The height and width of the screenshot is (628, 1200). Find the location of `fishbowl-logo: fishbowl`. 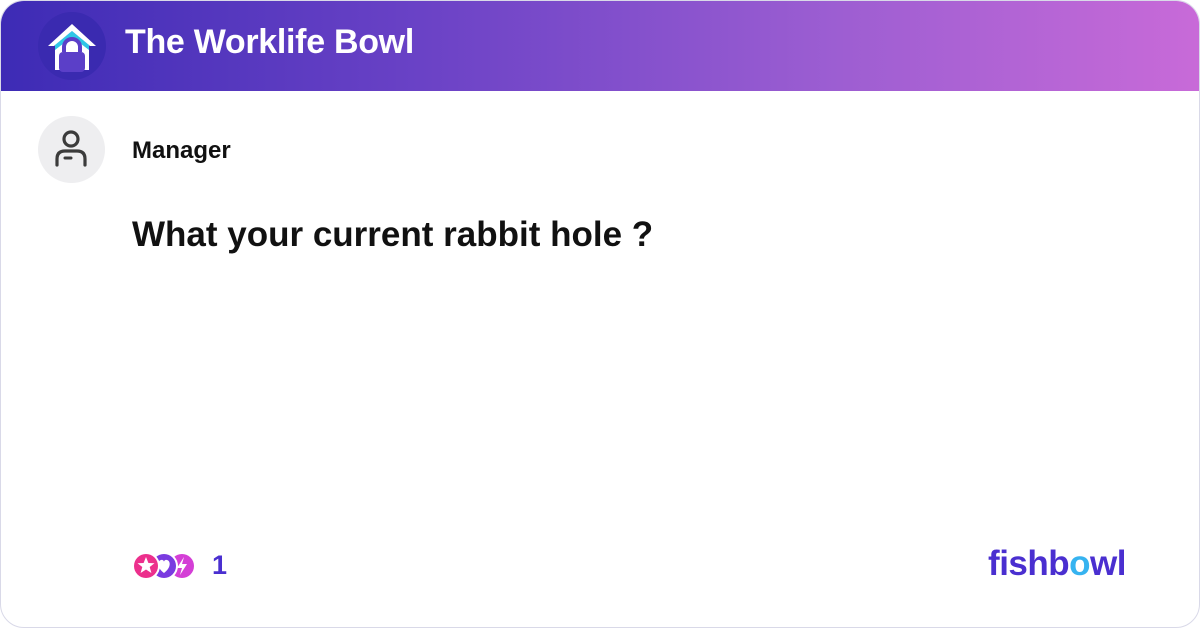

fishbowl-logo: fishbowl is located at coordinates (1057, 564).